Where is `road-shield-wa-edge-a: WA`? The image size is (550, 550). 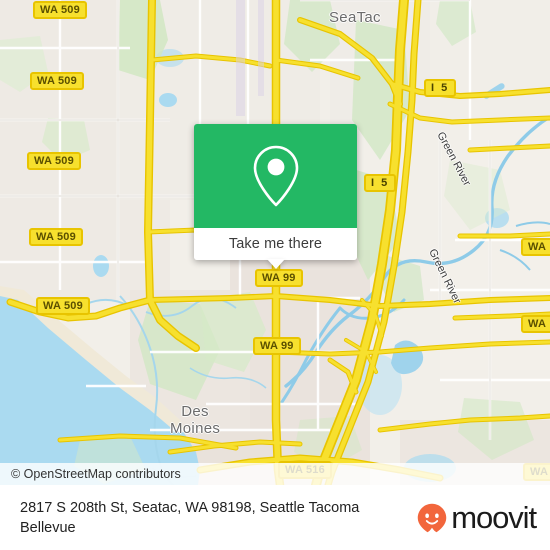
road-shield-wa-edge-a: WA is located at coordinates (535, 247).